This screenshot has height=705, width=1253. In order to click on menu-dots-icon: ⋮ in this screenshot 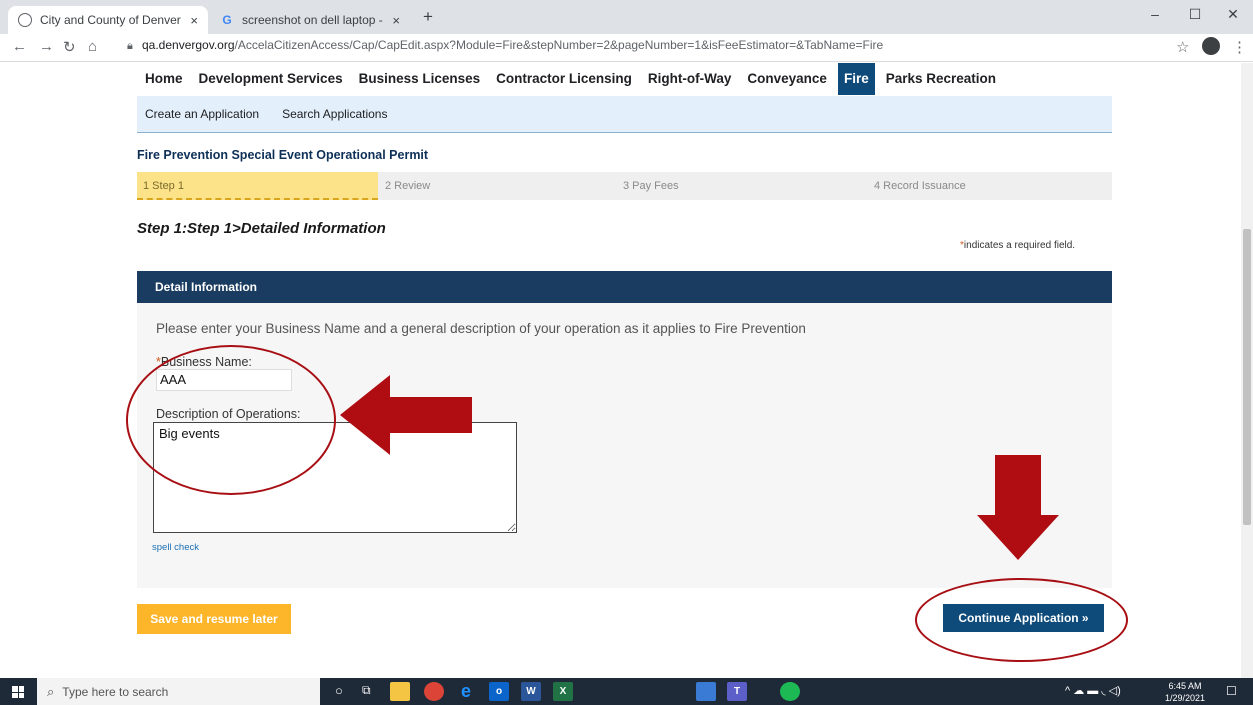, I will do `click(1239, 47)`.